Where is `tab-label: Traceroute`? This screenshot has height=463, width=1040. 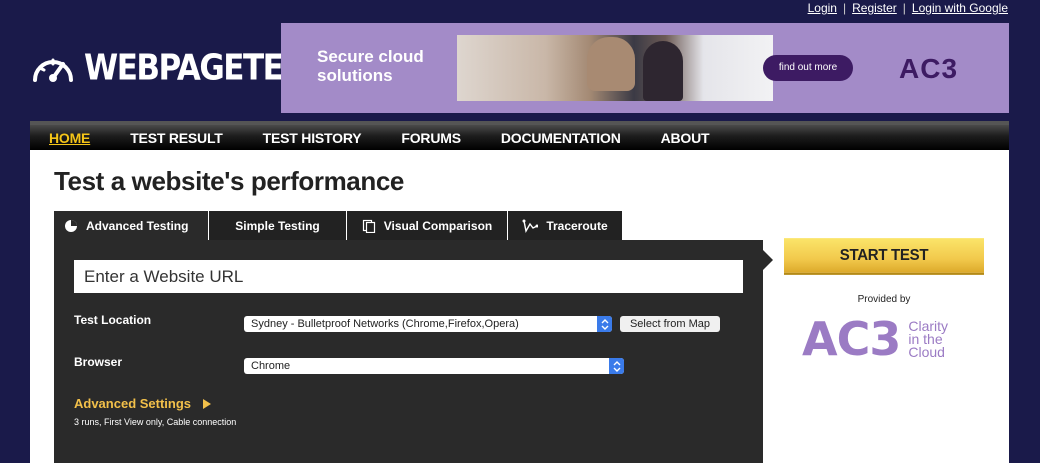
tab-label: Traceroute is located at coordinates (577, 225).